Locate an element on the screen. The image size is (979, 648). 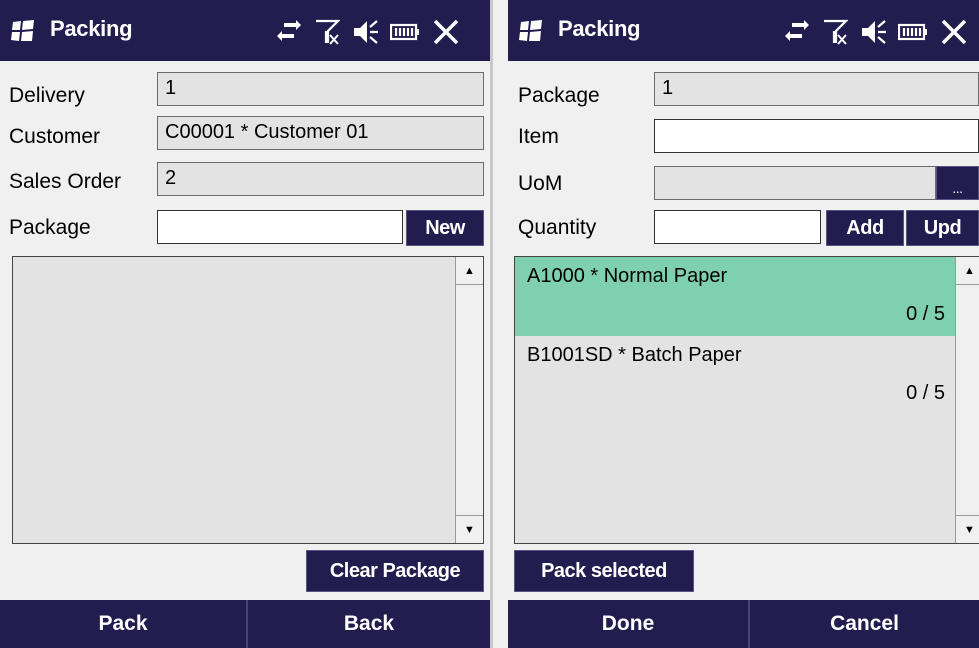
pack-selected-button: Pack selected is located at coordinates (604, 571).